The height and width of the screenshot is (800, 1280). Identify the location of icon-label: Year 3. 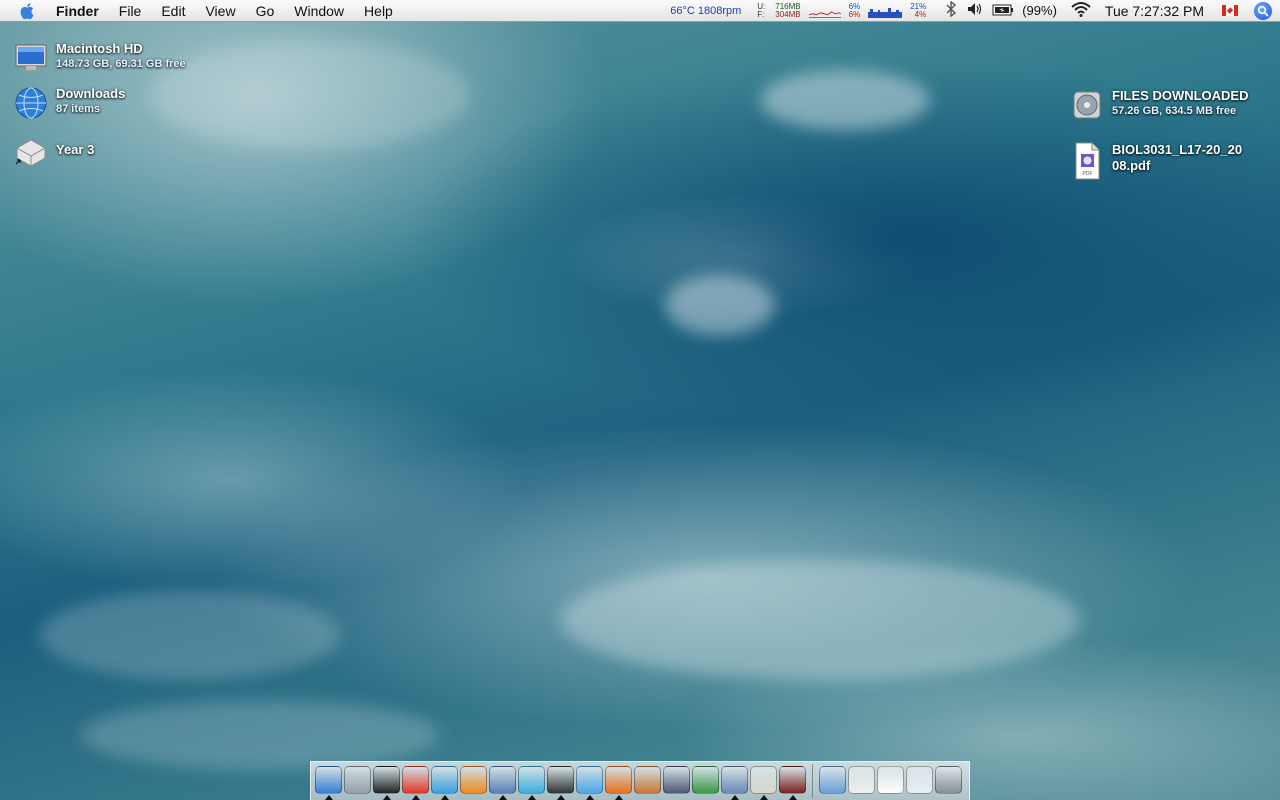
(75, 149).